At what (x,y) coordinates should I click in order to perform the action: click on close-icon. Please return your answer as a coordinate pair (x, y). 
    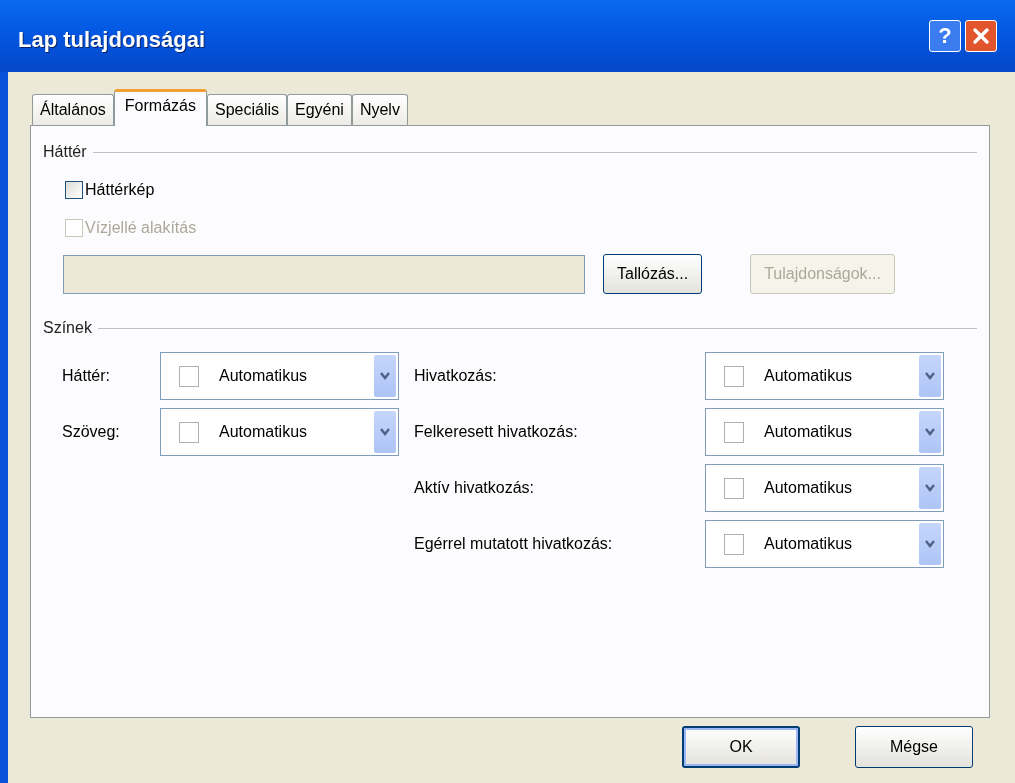
    Looking at the image, I should click on (981, 36).